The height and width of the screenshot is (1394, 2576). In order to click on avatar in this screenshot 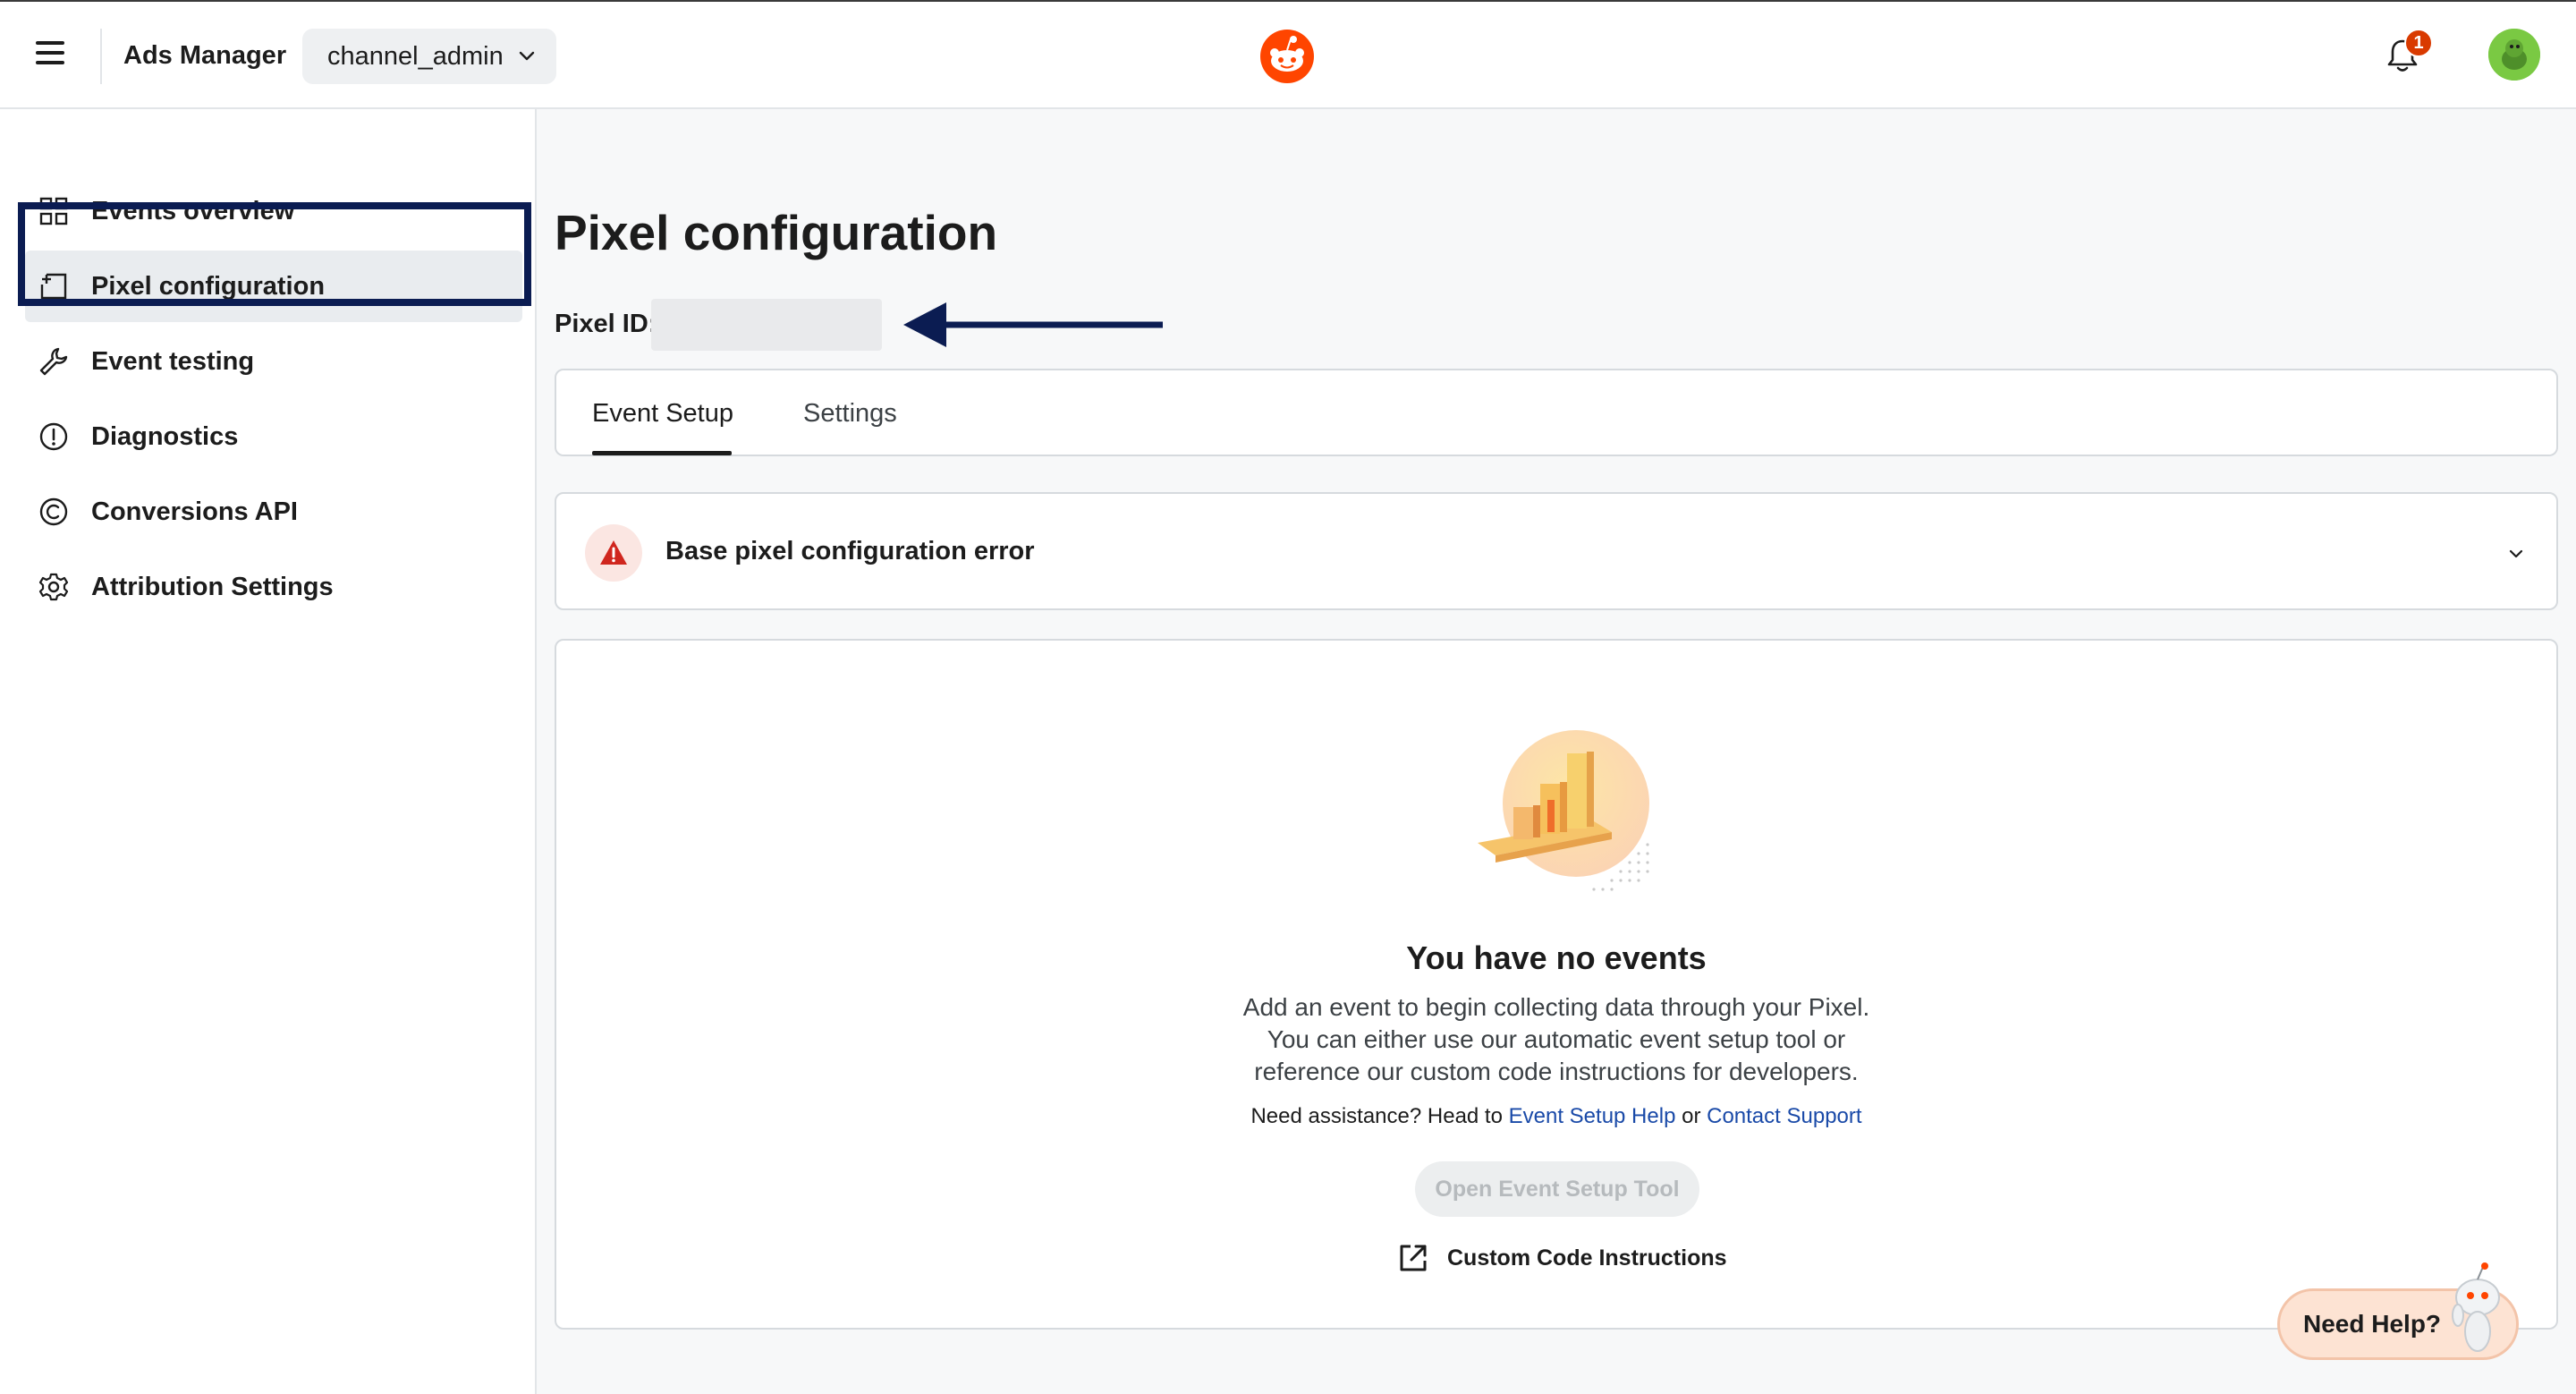, I will do `click(2514, 55)`.